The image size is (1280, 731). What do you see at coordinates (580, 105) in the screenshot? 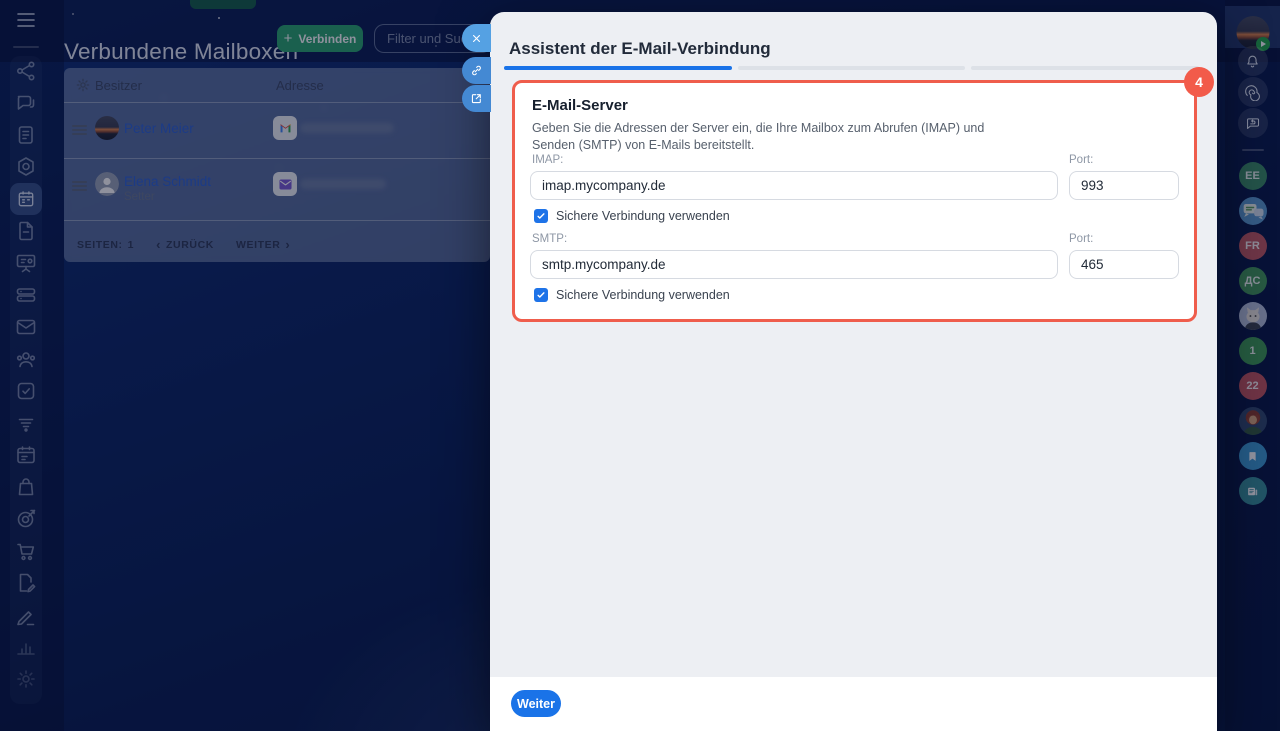
I see `section-heading: E-Mail-Server` at bounding box center [580, 105].